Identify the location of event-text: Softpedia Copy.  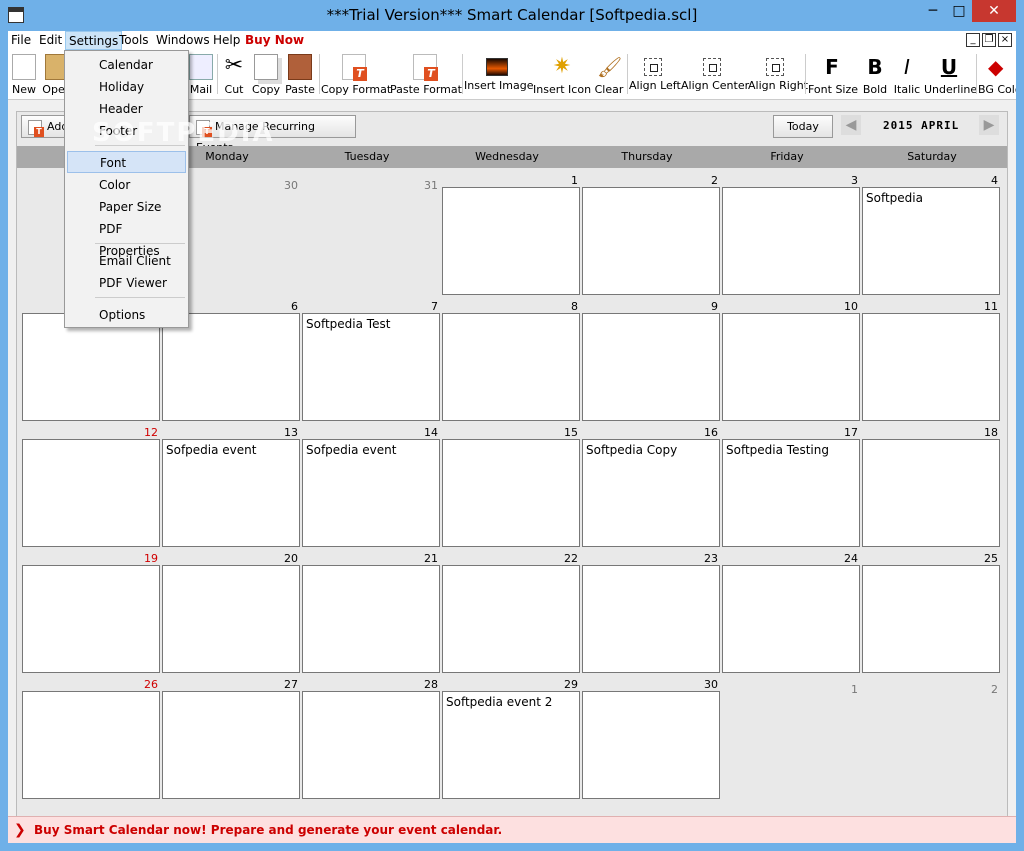
(630, 450).